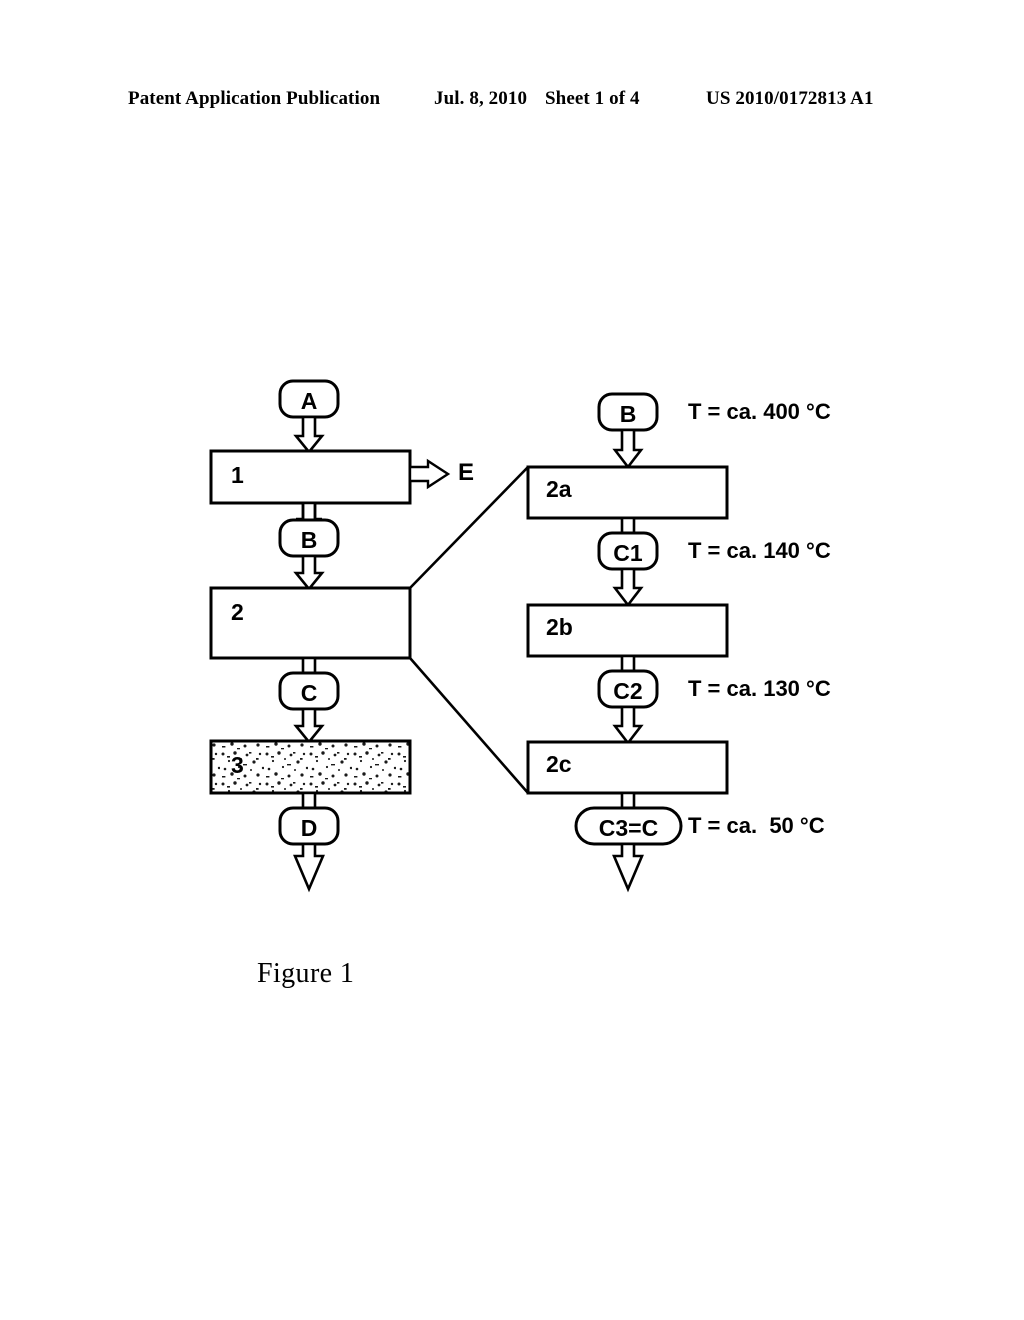 Image resolution: width=1024 pixels, height=1320 pixels. Describe the element at coordinates (559, 627) in the screenshot. I see `box-2b-label: 2b` at that location.